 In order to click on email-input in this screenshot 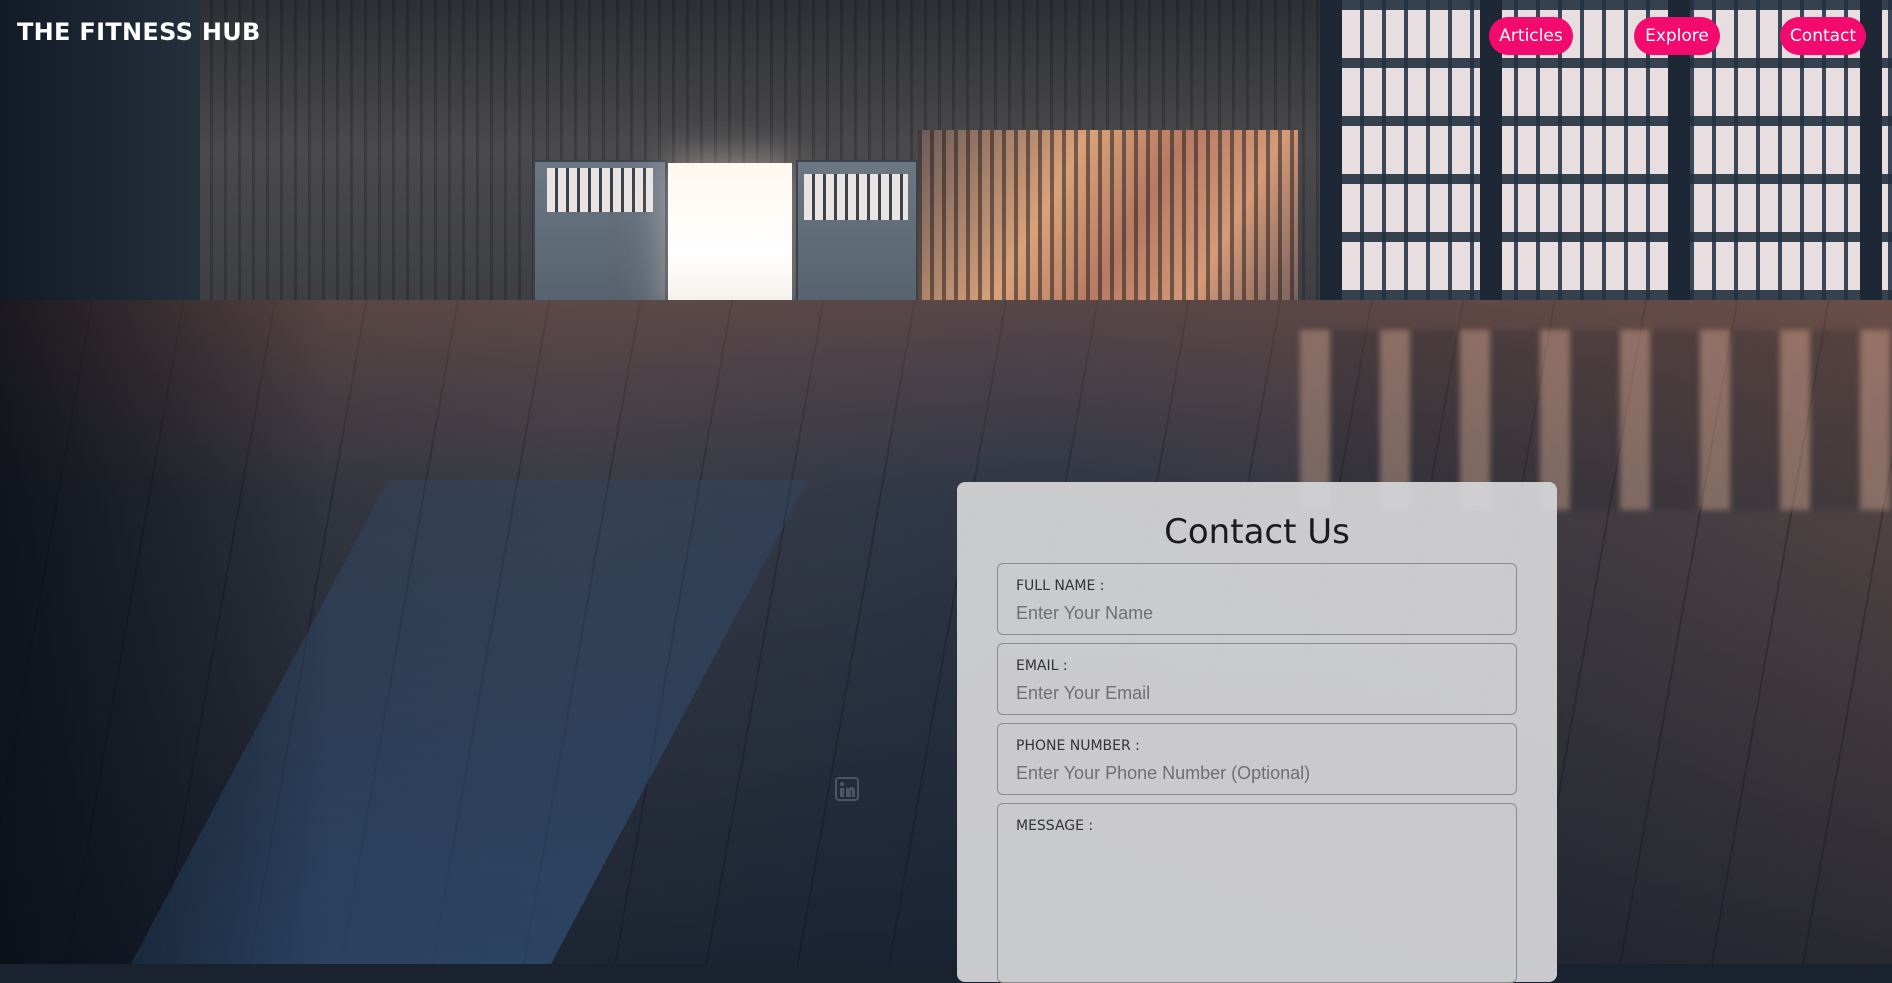, I will do `click(1256, 693)`.